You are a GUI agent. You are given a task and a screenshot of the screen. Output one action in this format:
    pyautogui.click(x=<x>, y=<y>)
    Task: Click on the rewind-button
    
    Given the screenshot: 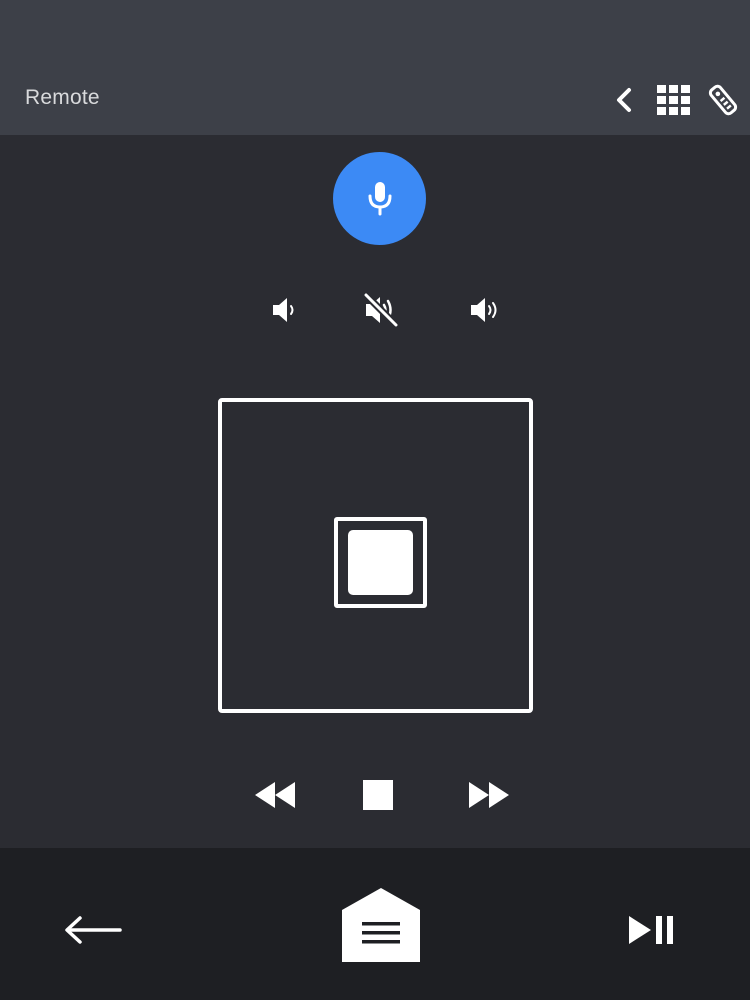 What is the action you would take?
    pyautogui.click(x=275, y=795)
    